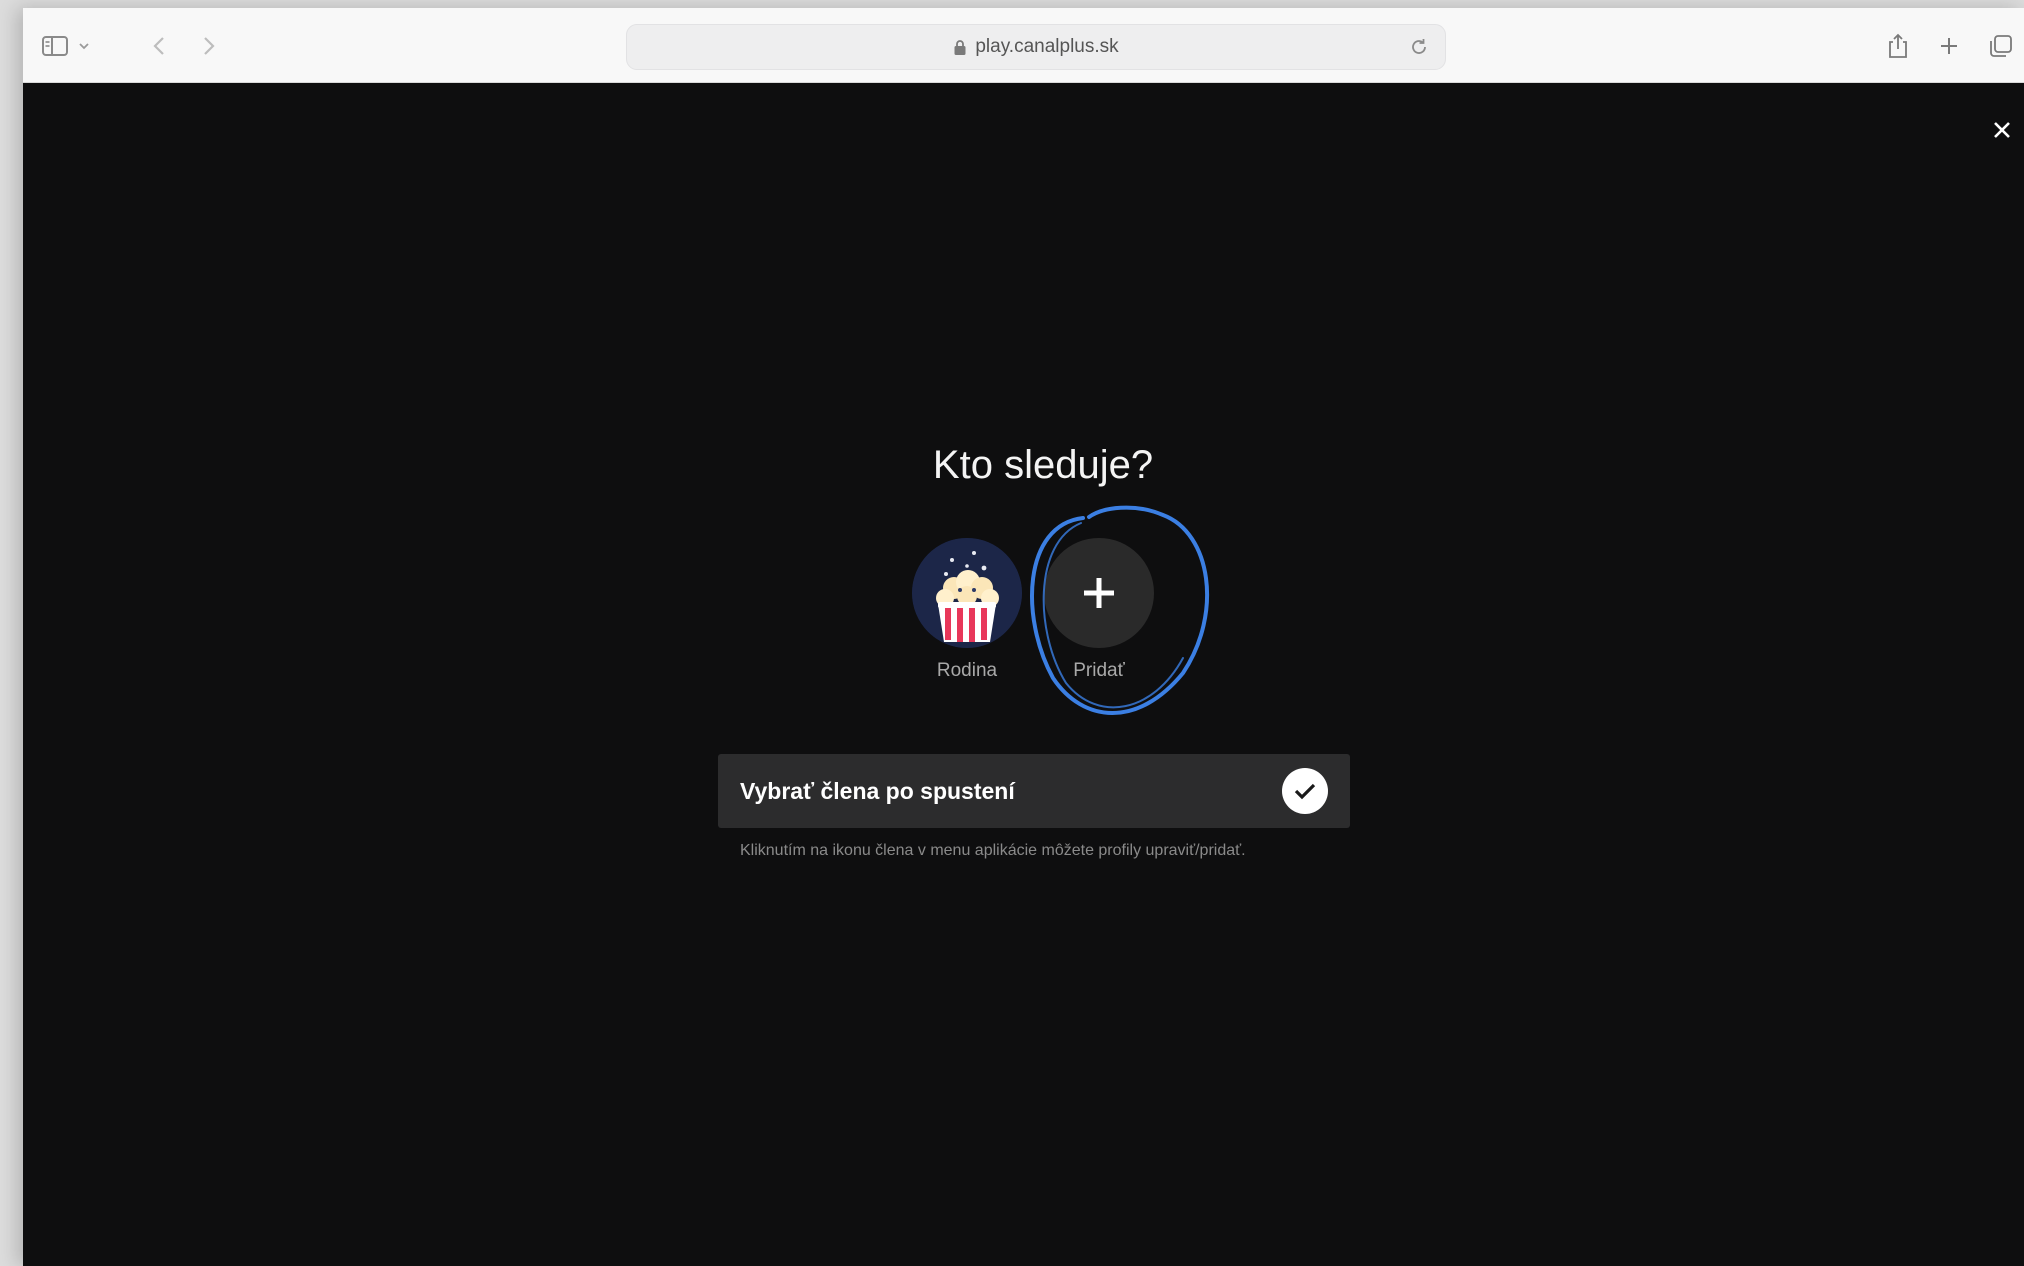  I want to click on profile-rodina: Rodina, so click(967, 610).